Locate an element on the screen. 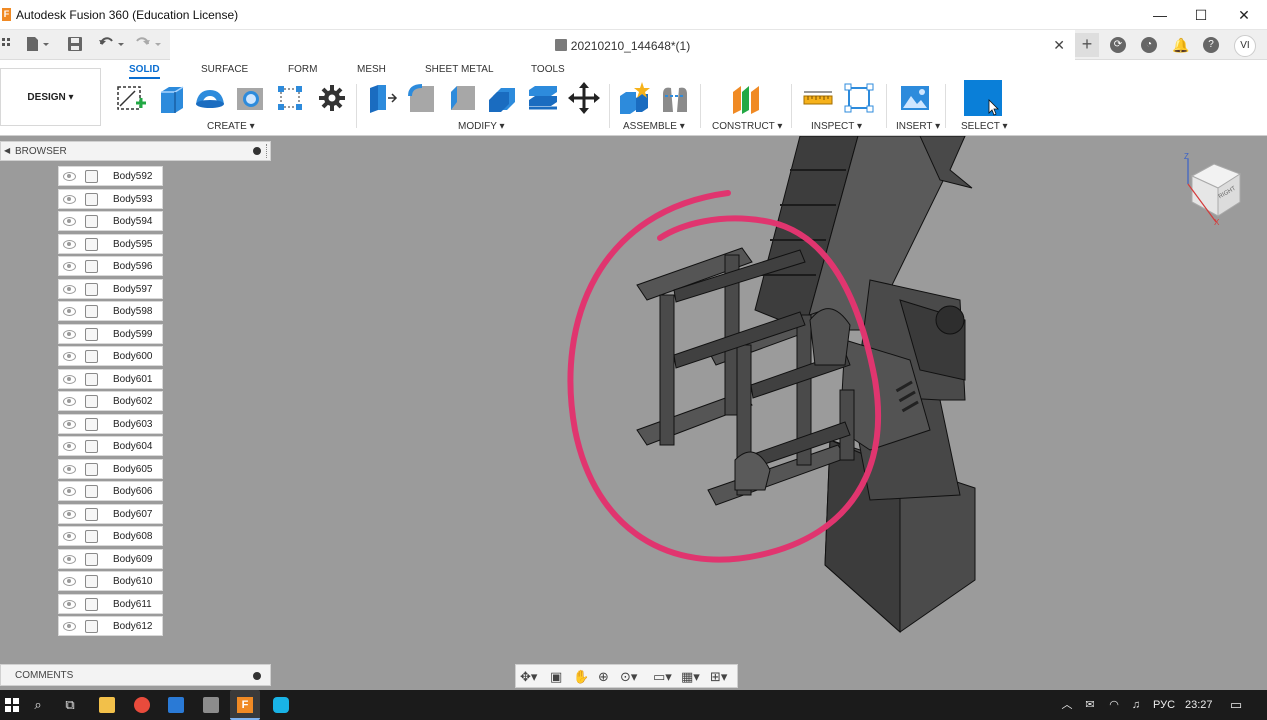  settings-gear-icon is located at coordinates (332, 98).